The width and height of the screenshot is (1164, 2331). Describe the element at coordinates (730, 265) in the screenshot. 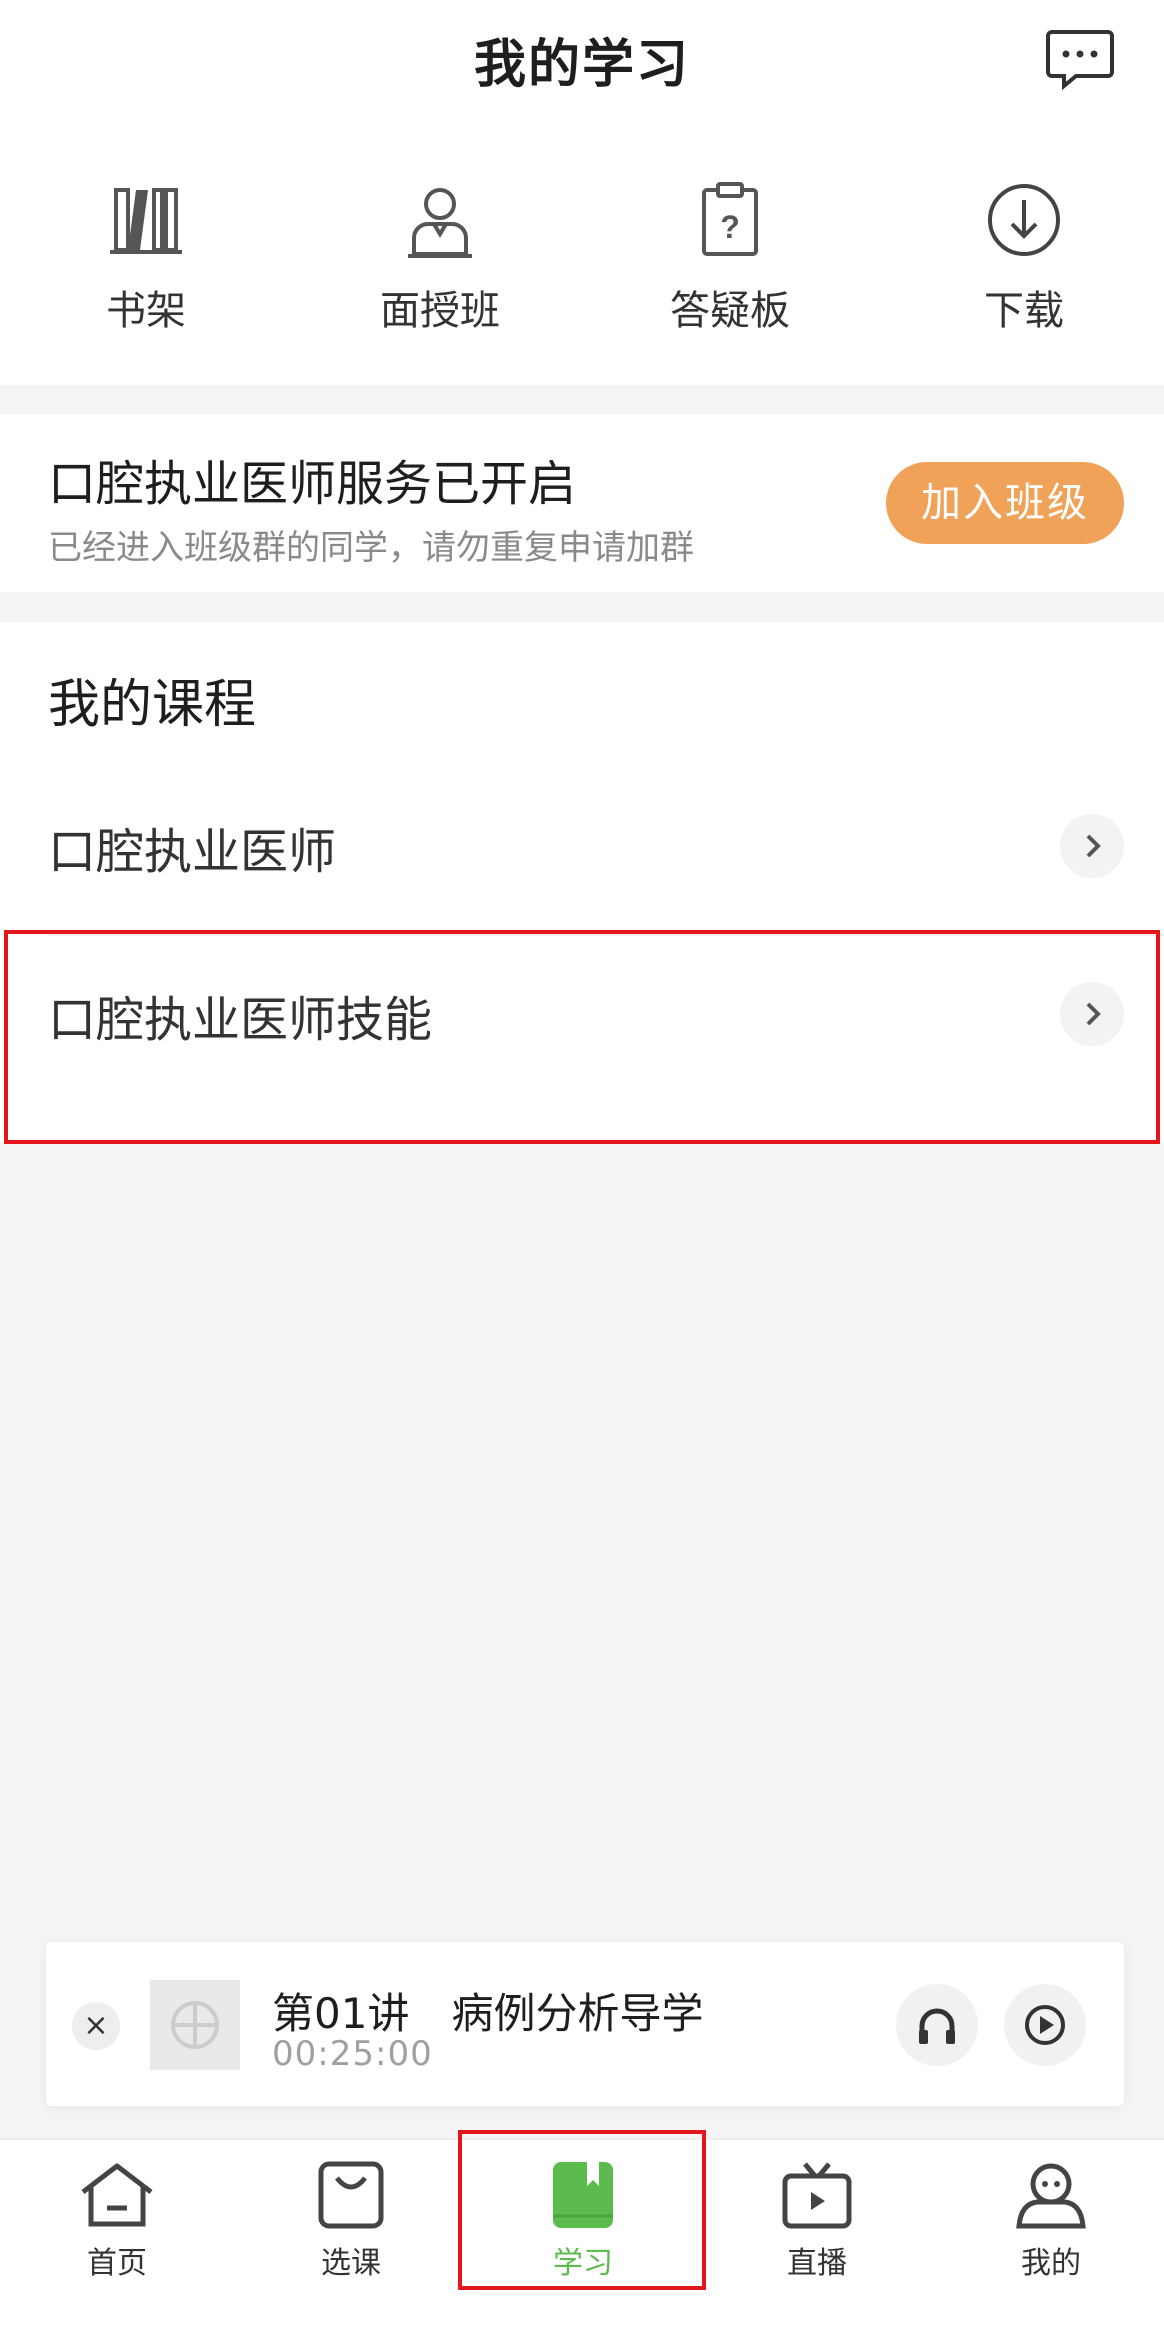

I see `shortcut-qa-board: ? 答疑板` at that location.